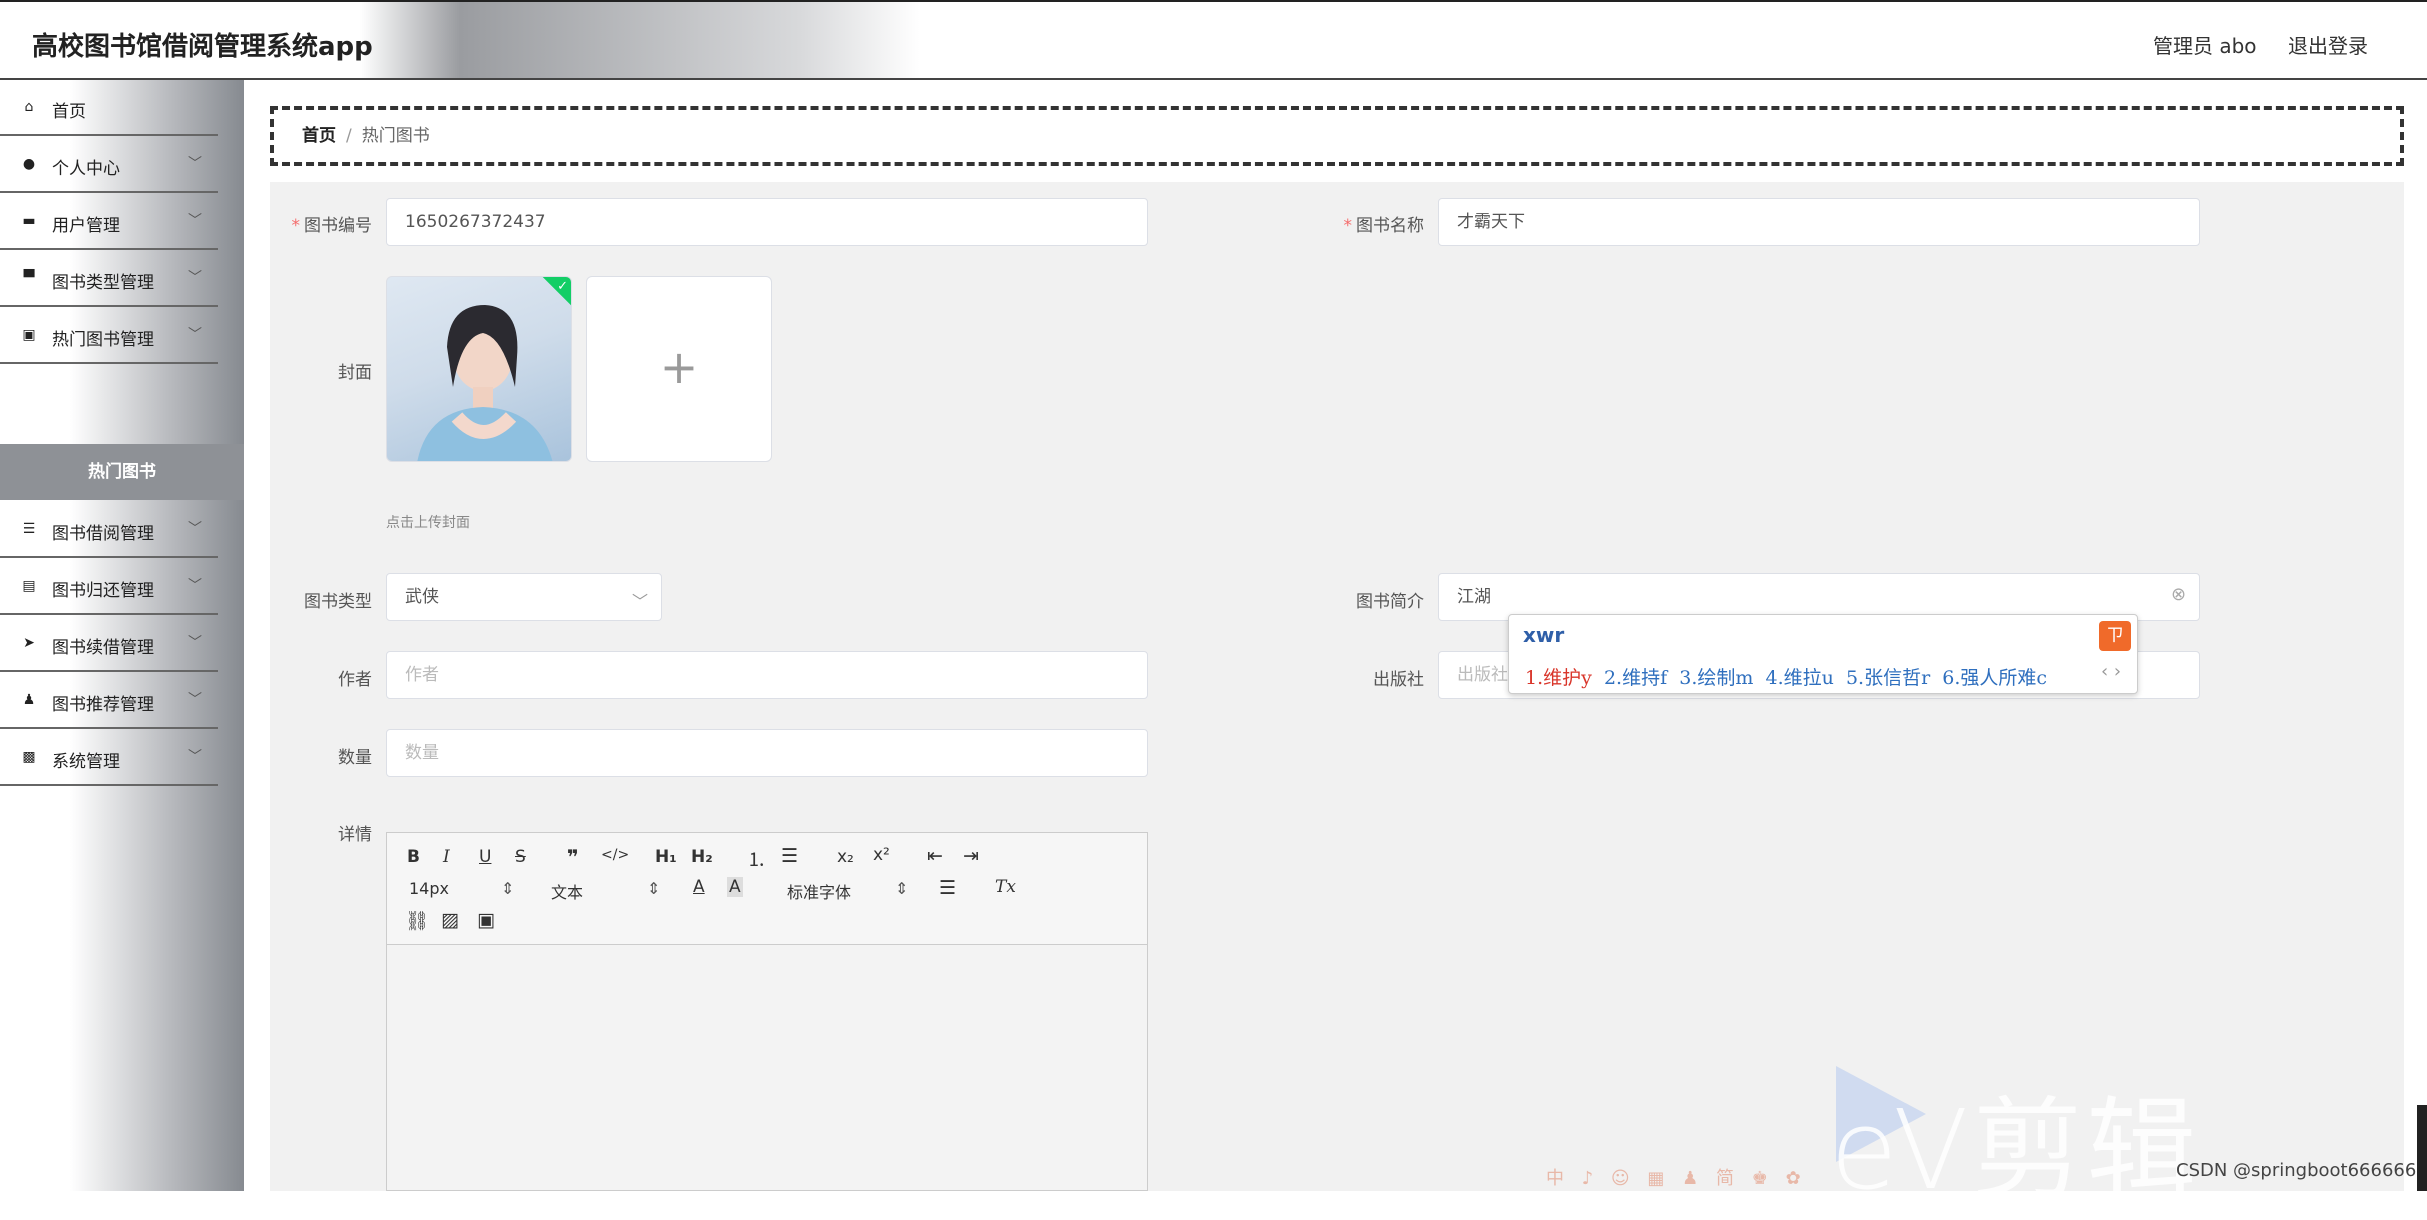 This screenshot has height=1220, width=2427. What do you see at coordinates (1398, 680) in the screenshot?
I see `publisher-label: 出版社` at bounding box center [1398, 680].